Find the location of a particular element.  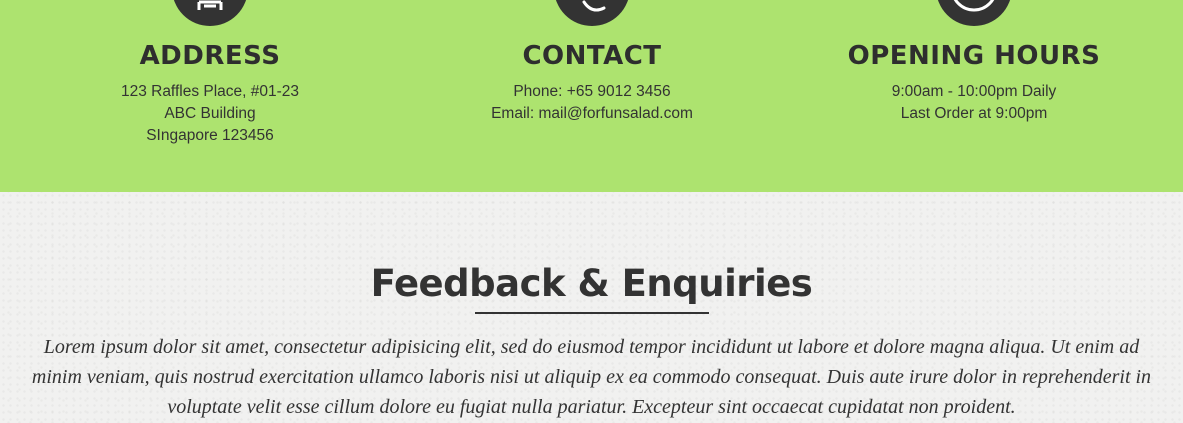

address-line-3: SIngapore 123456 is located at coordinates (210, 135).